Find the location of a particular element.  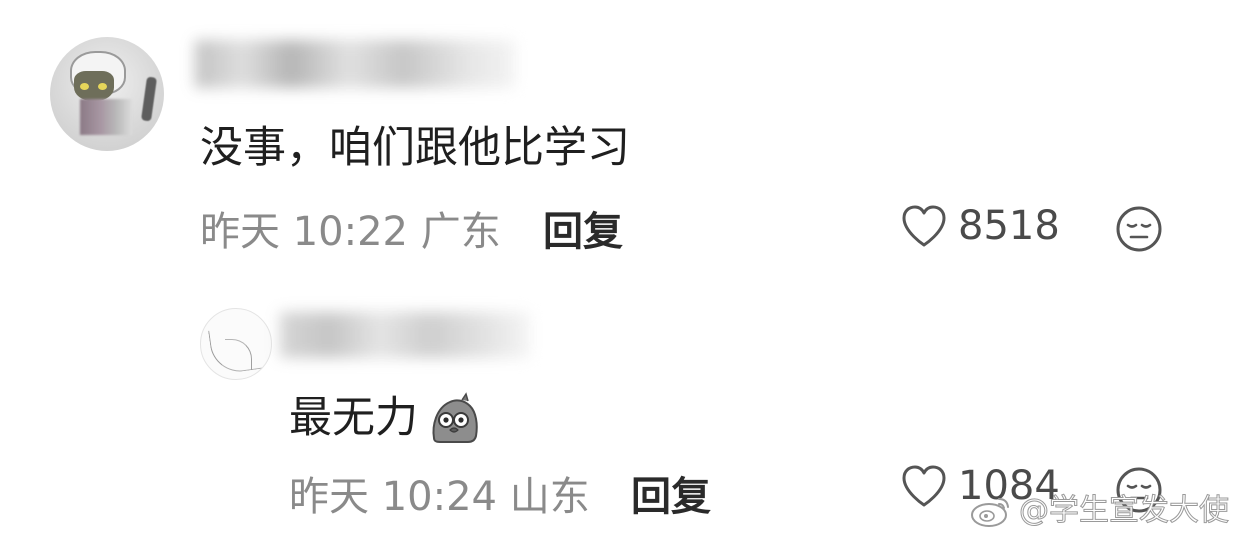

replier-name-blurred is located at coordinates (405, 335).